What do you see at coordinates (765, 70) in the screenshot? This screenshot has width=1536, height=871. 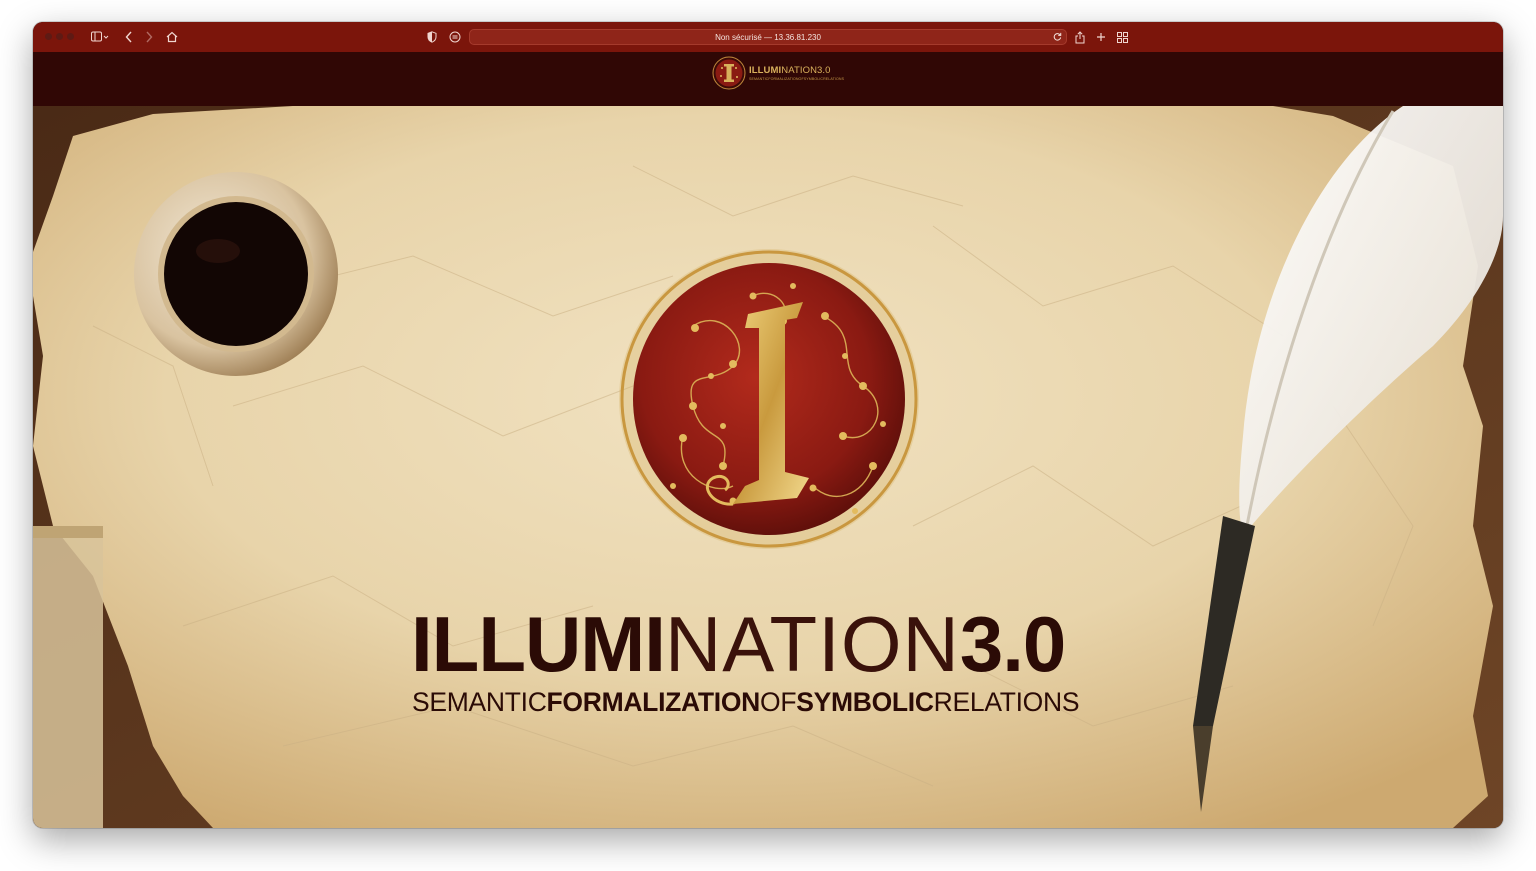 I see `header-title-bold: ILLUMI` at bounding box center [765, 70].